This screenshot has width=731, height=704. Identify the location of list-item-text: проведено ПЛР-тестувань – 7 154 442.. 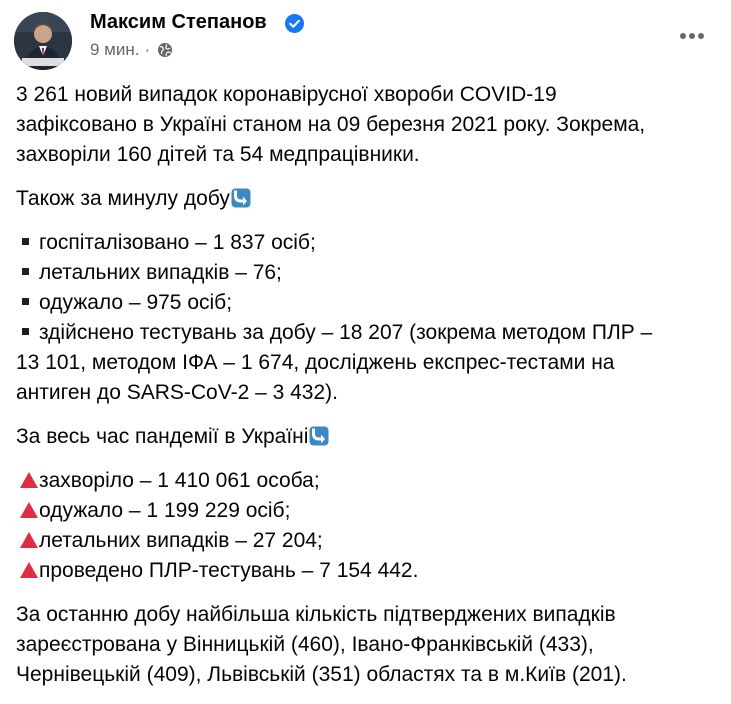
(229, 570).